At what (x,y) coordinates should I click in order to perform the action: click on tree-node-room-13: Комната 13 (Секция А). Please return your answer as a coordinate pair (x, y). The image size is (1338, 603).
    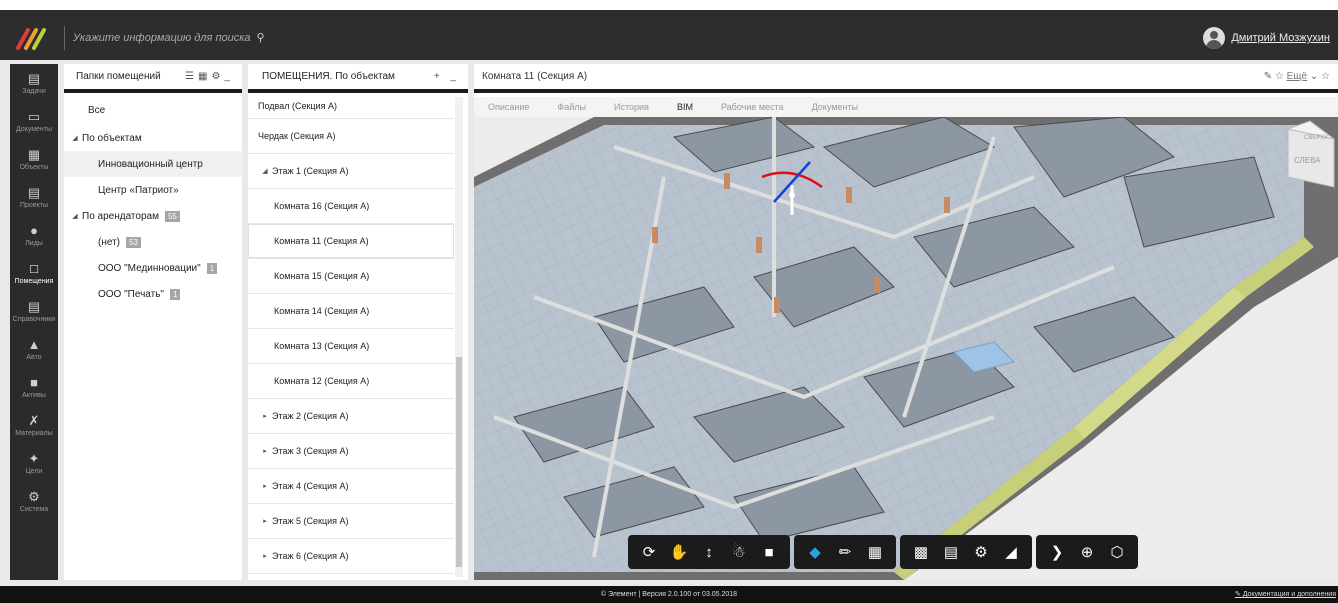
    Looking at the image, I should click on (351, 346).